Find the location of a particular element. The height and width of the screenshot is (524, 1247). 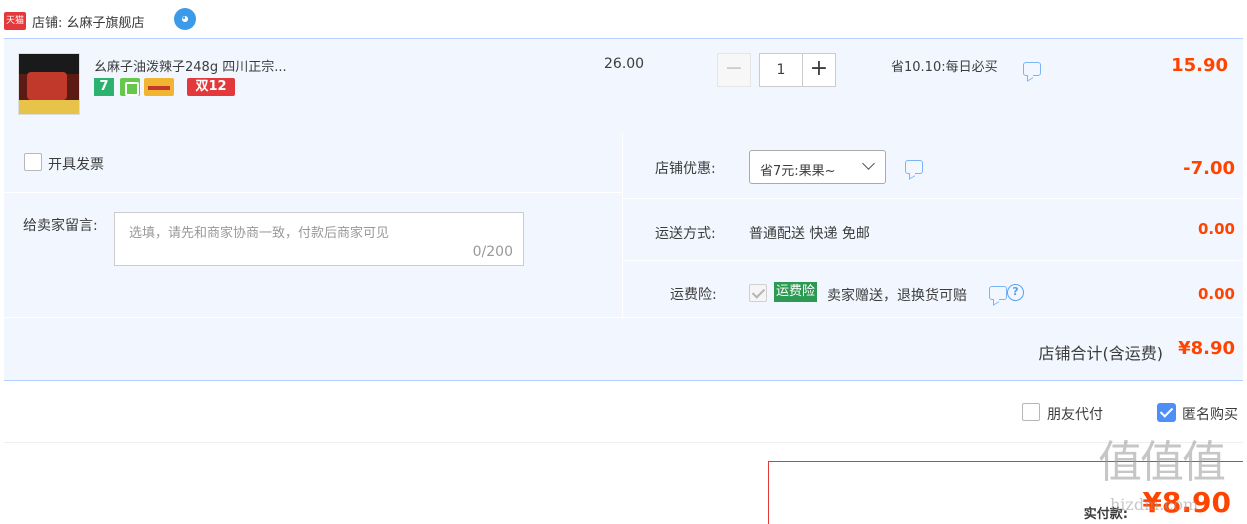

shop-discount-selected: 省7元:果果~ is located at coordinates (798, 171).